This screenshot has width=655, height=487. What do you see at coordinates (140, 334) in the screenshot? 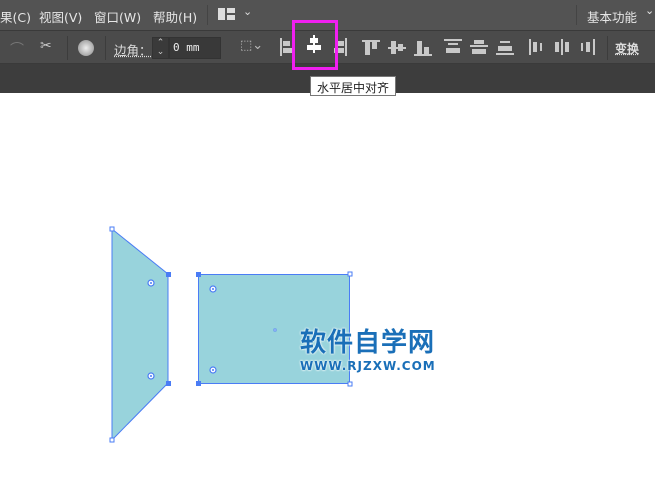
I see `trapezoid-shape` at bounding box center [140, 334].